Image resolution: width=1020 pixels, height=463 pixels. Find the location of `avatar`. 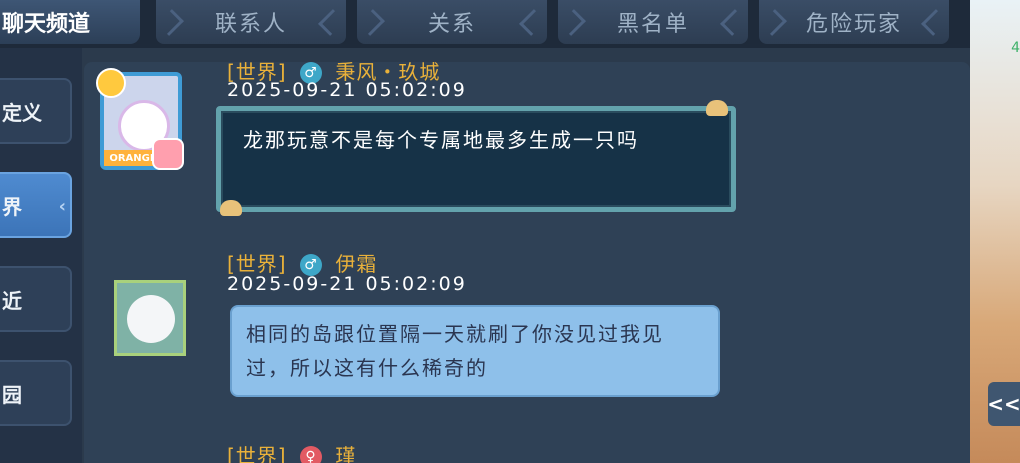

avatar is located at coordinates (140, 315).